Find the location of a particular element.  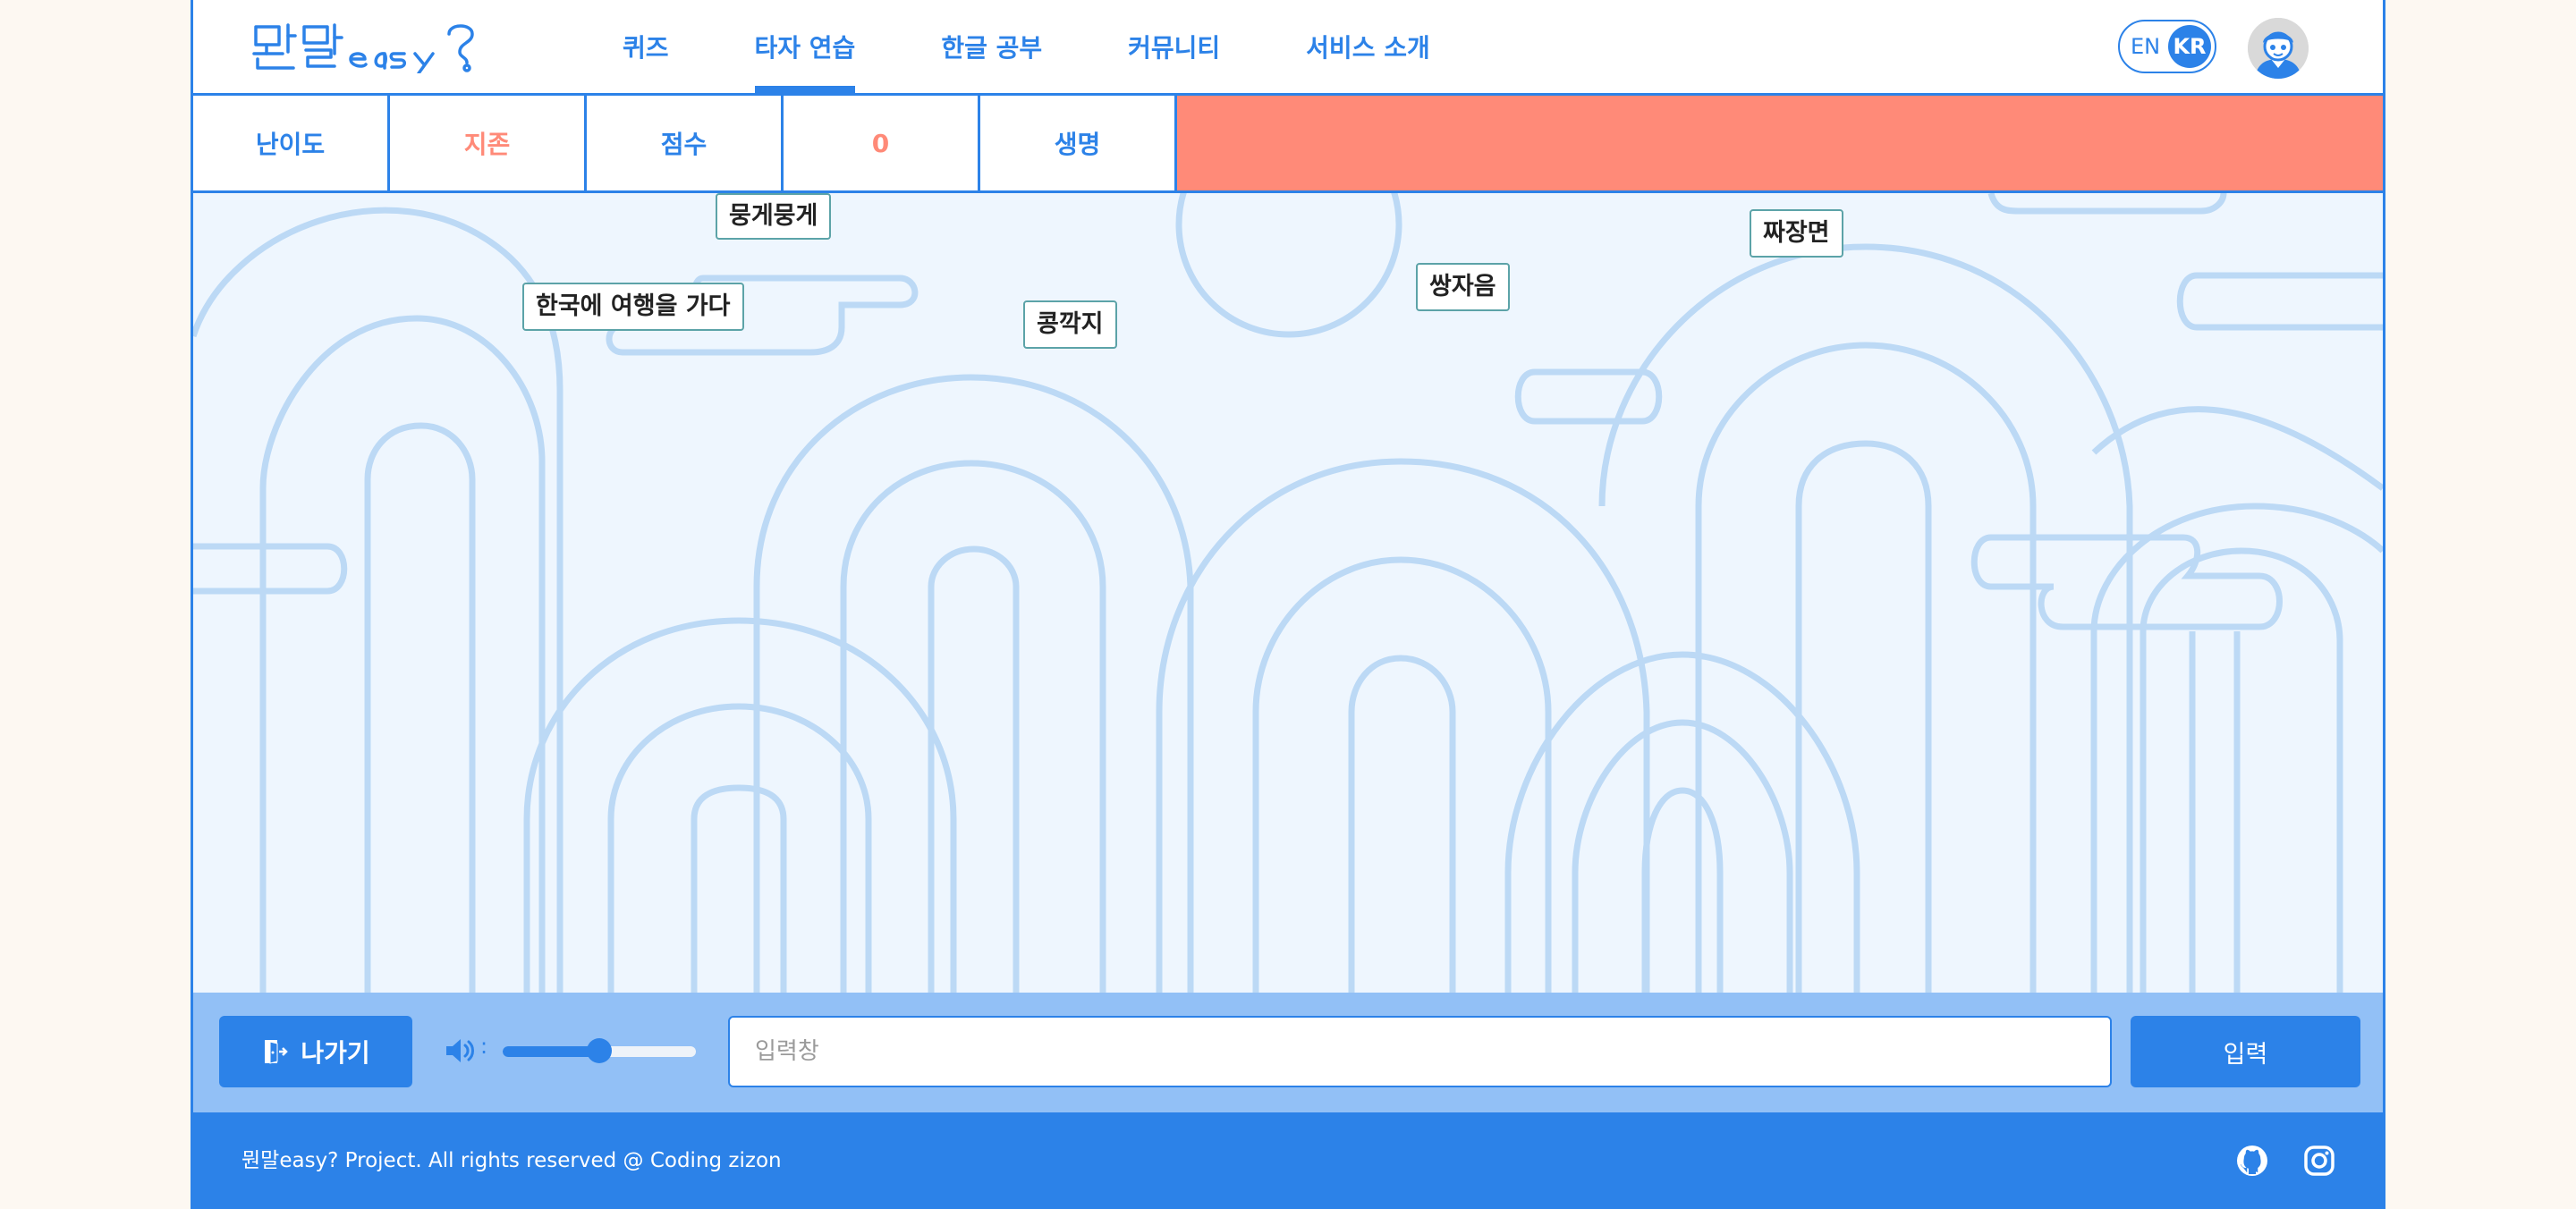

submit-button: 입력 is located at coordinates (2245, 1051).